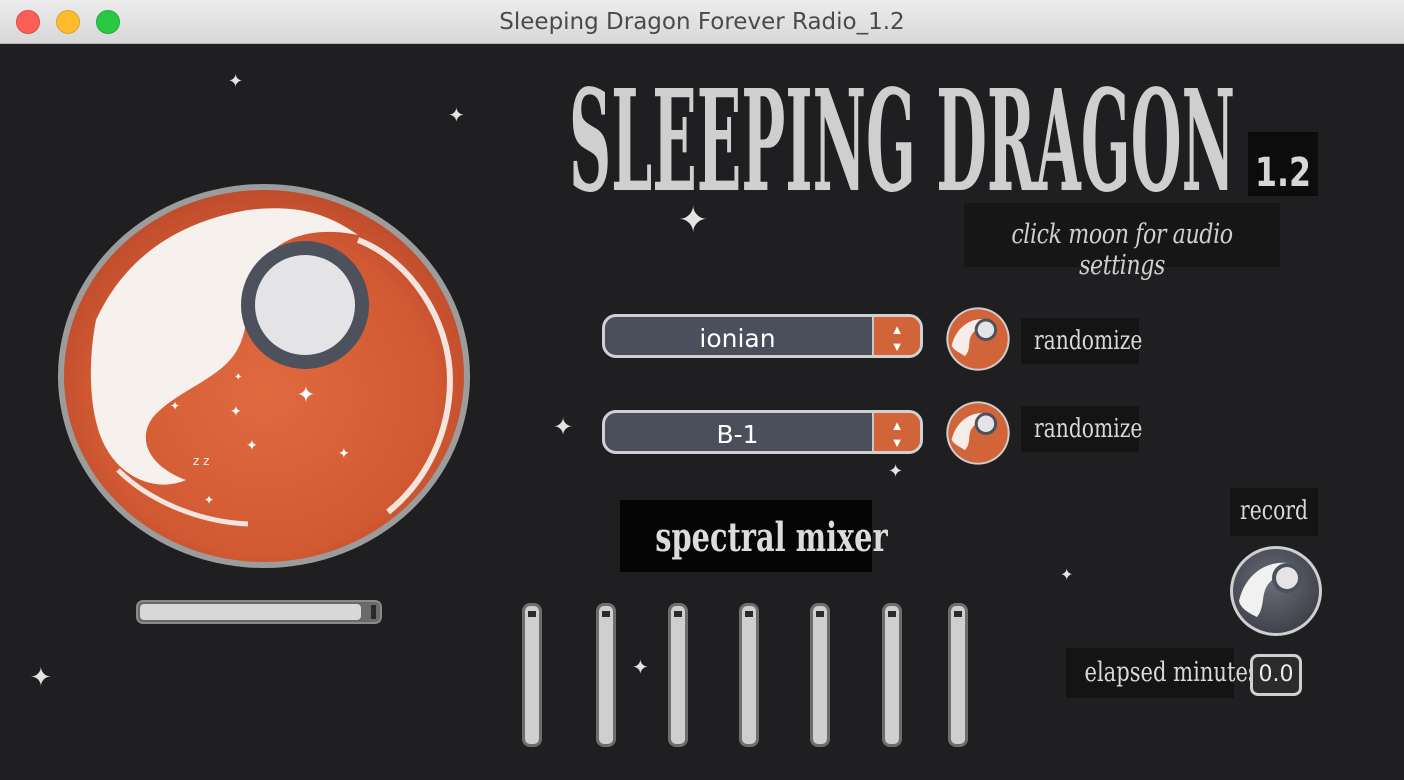 The height and width of the screenshot is (780, 1404). I want to click on logo-title: SLEEPING DRAGON, so click(902, 130).